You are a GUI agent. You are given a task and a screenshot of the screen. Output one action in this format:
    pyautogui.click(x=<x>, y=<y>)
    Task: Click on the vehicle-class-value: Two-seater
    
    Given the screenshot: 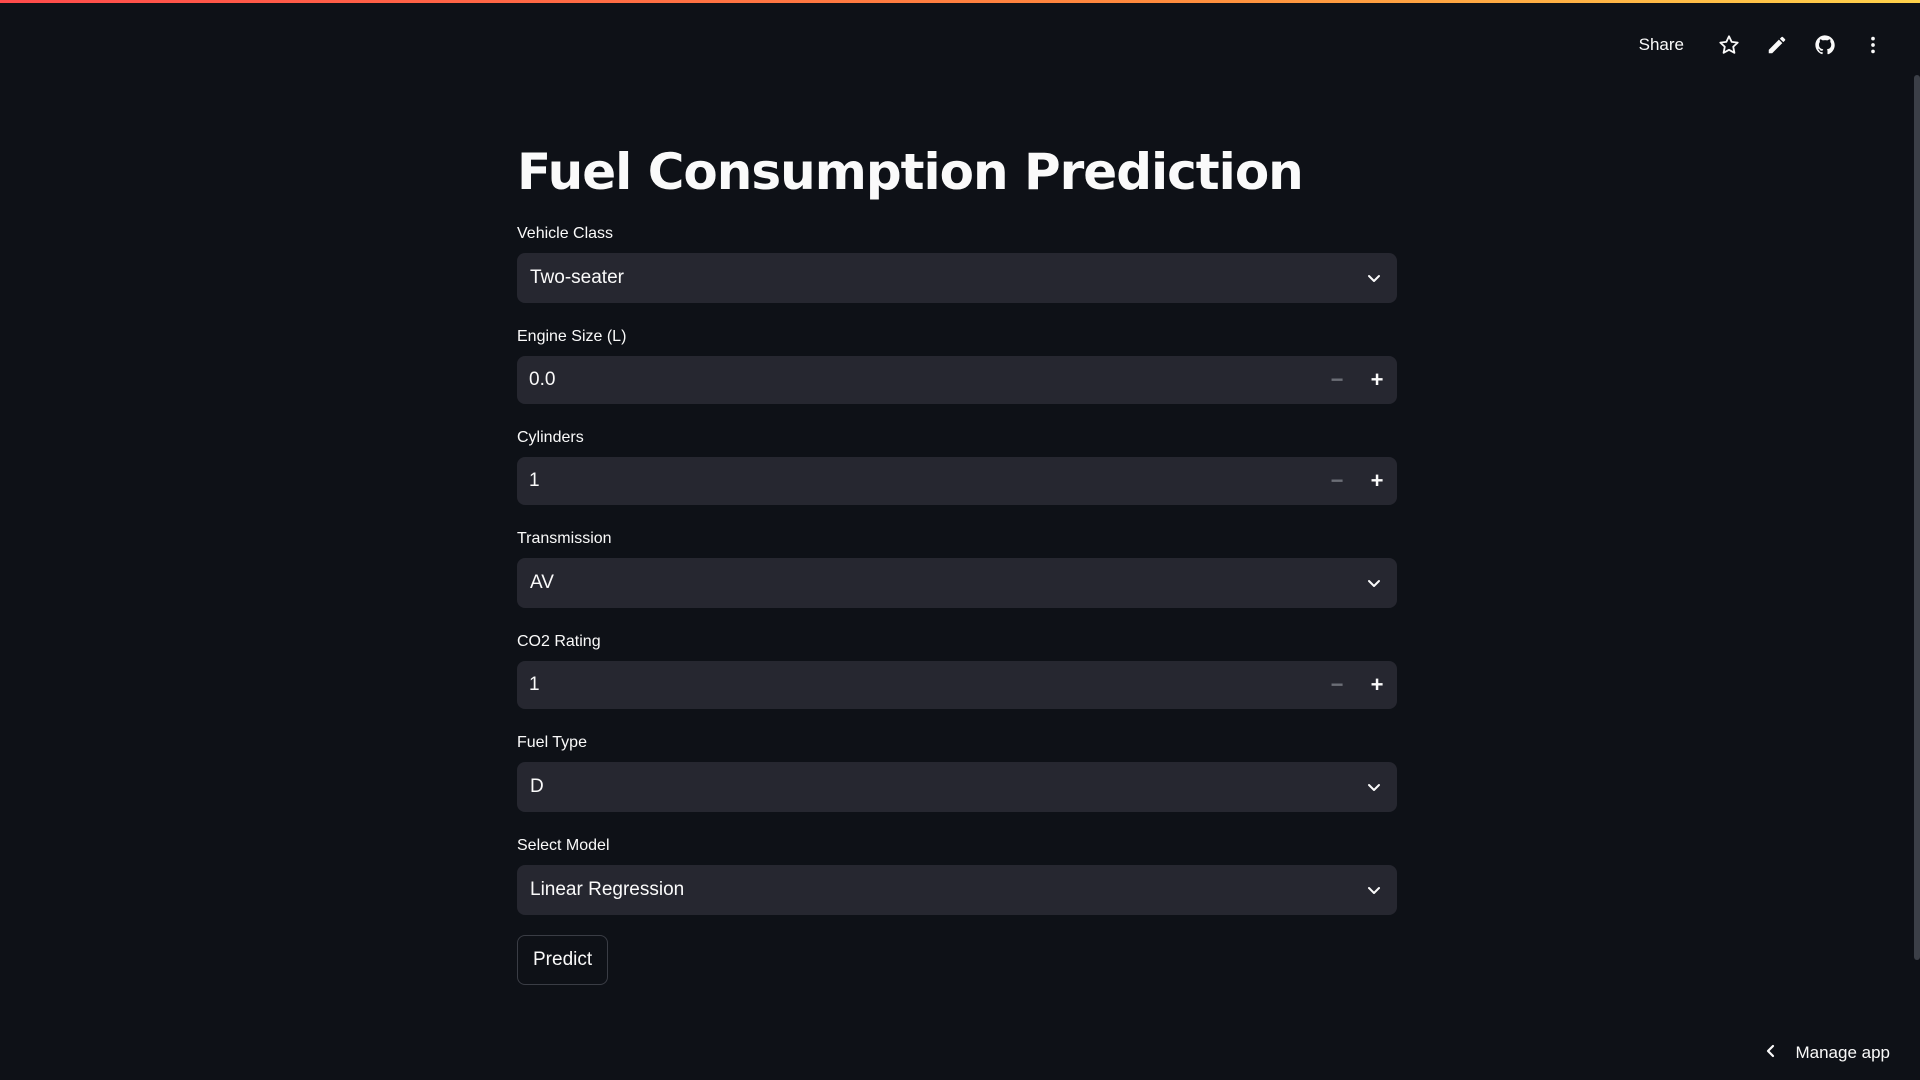 What is the action you would take?
    pyautogui.click(x=577, y=277)
    